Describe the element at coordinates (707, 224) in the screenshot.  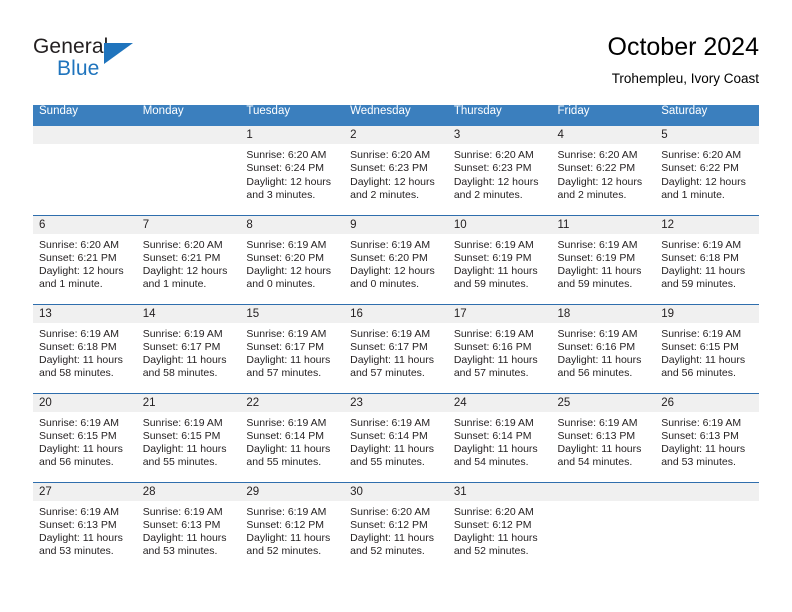
I see `day-number: 12` at that location.